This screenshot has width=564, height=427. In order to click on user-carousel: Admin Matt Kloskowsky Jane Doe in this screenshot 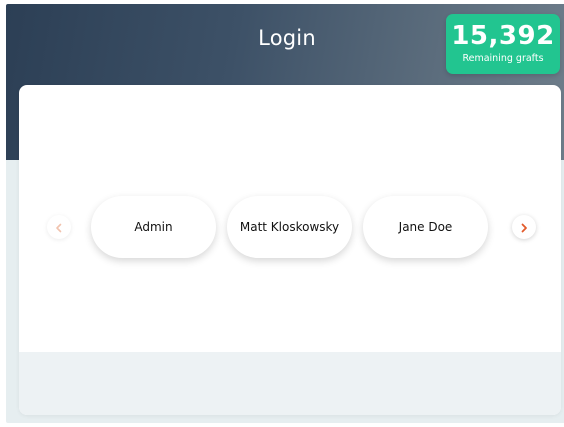, I will do `click(290, 228)`.